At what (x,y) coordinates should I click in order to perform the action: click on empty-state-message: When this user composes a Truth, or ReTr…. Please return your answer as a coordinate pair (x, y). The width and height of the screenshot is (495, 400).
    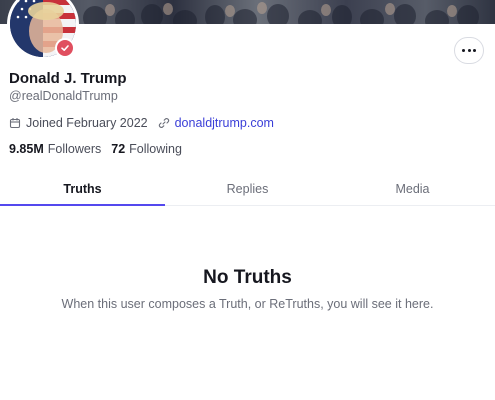
    Looking at the image, I should click on (247, 304).